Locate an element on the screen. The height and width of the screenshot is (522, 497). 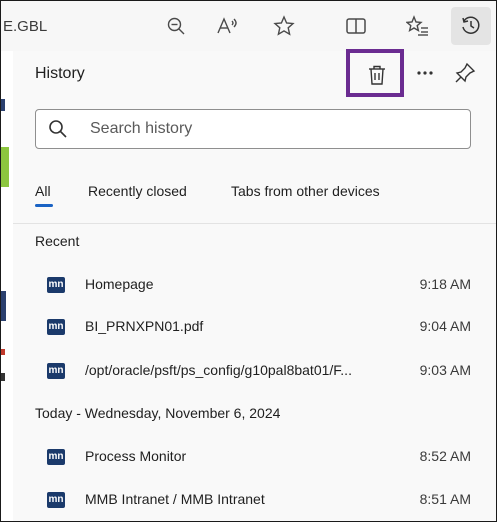
favorite-star-icon is located at coordinates (284, 26).